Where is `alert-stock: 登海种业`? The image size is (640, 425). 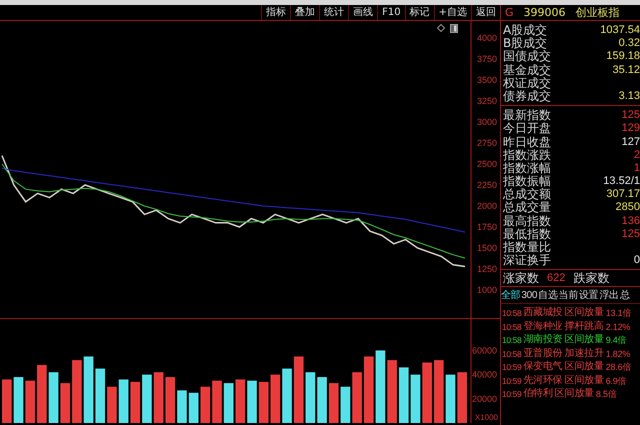
alert-stock: 登海种业 is located at coordinates (542, 326).